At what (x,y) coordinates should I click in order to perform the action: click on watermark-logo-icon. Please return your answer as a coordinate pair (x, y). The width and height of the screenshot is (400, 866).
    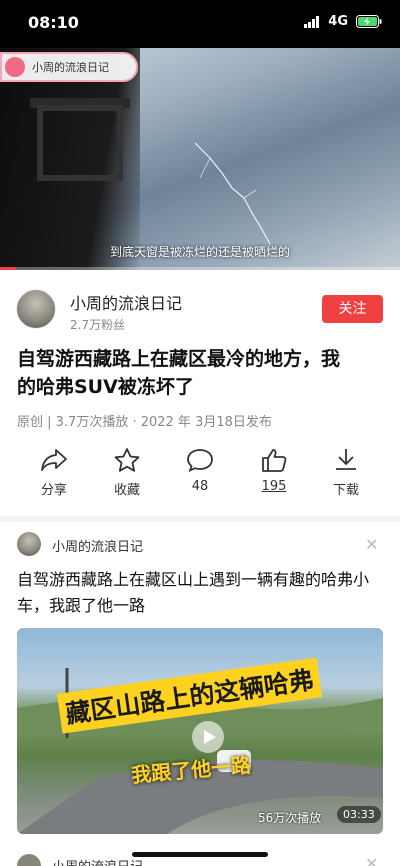
    Looking at the image, I should click on (15, 67).